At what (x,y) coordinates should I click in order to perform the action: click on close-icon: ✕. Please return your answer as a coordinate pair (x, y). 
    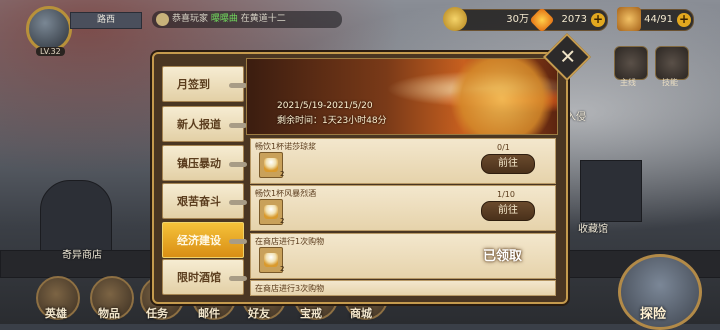
    Looking at the image, I should click on (568, 56).